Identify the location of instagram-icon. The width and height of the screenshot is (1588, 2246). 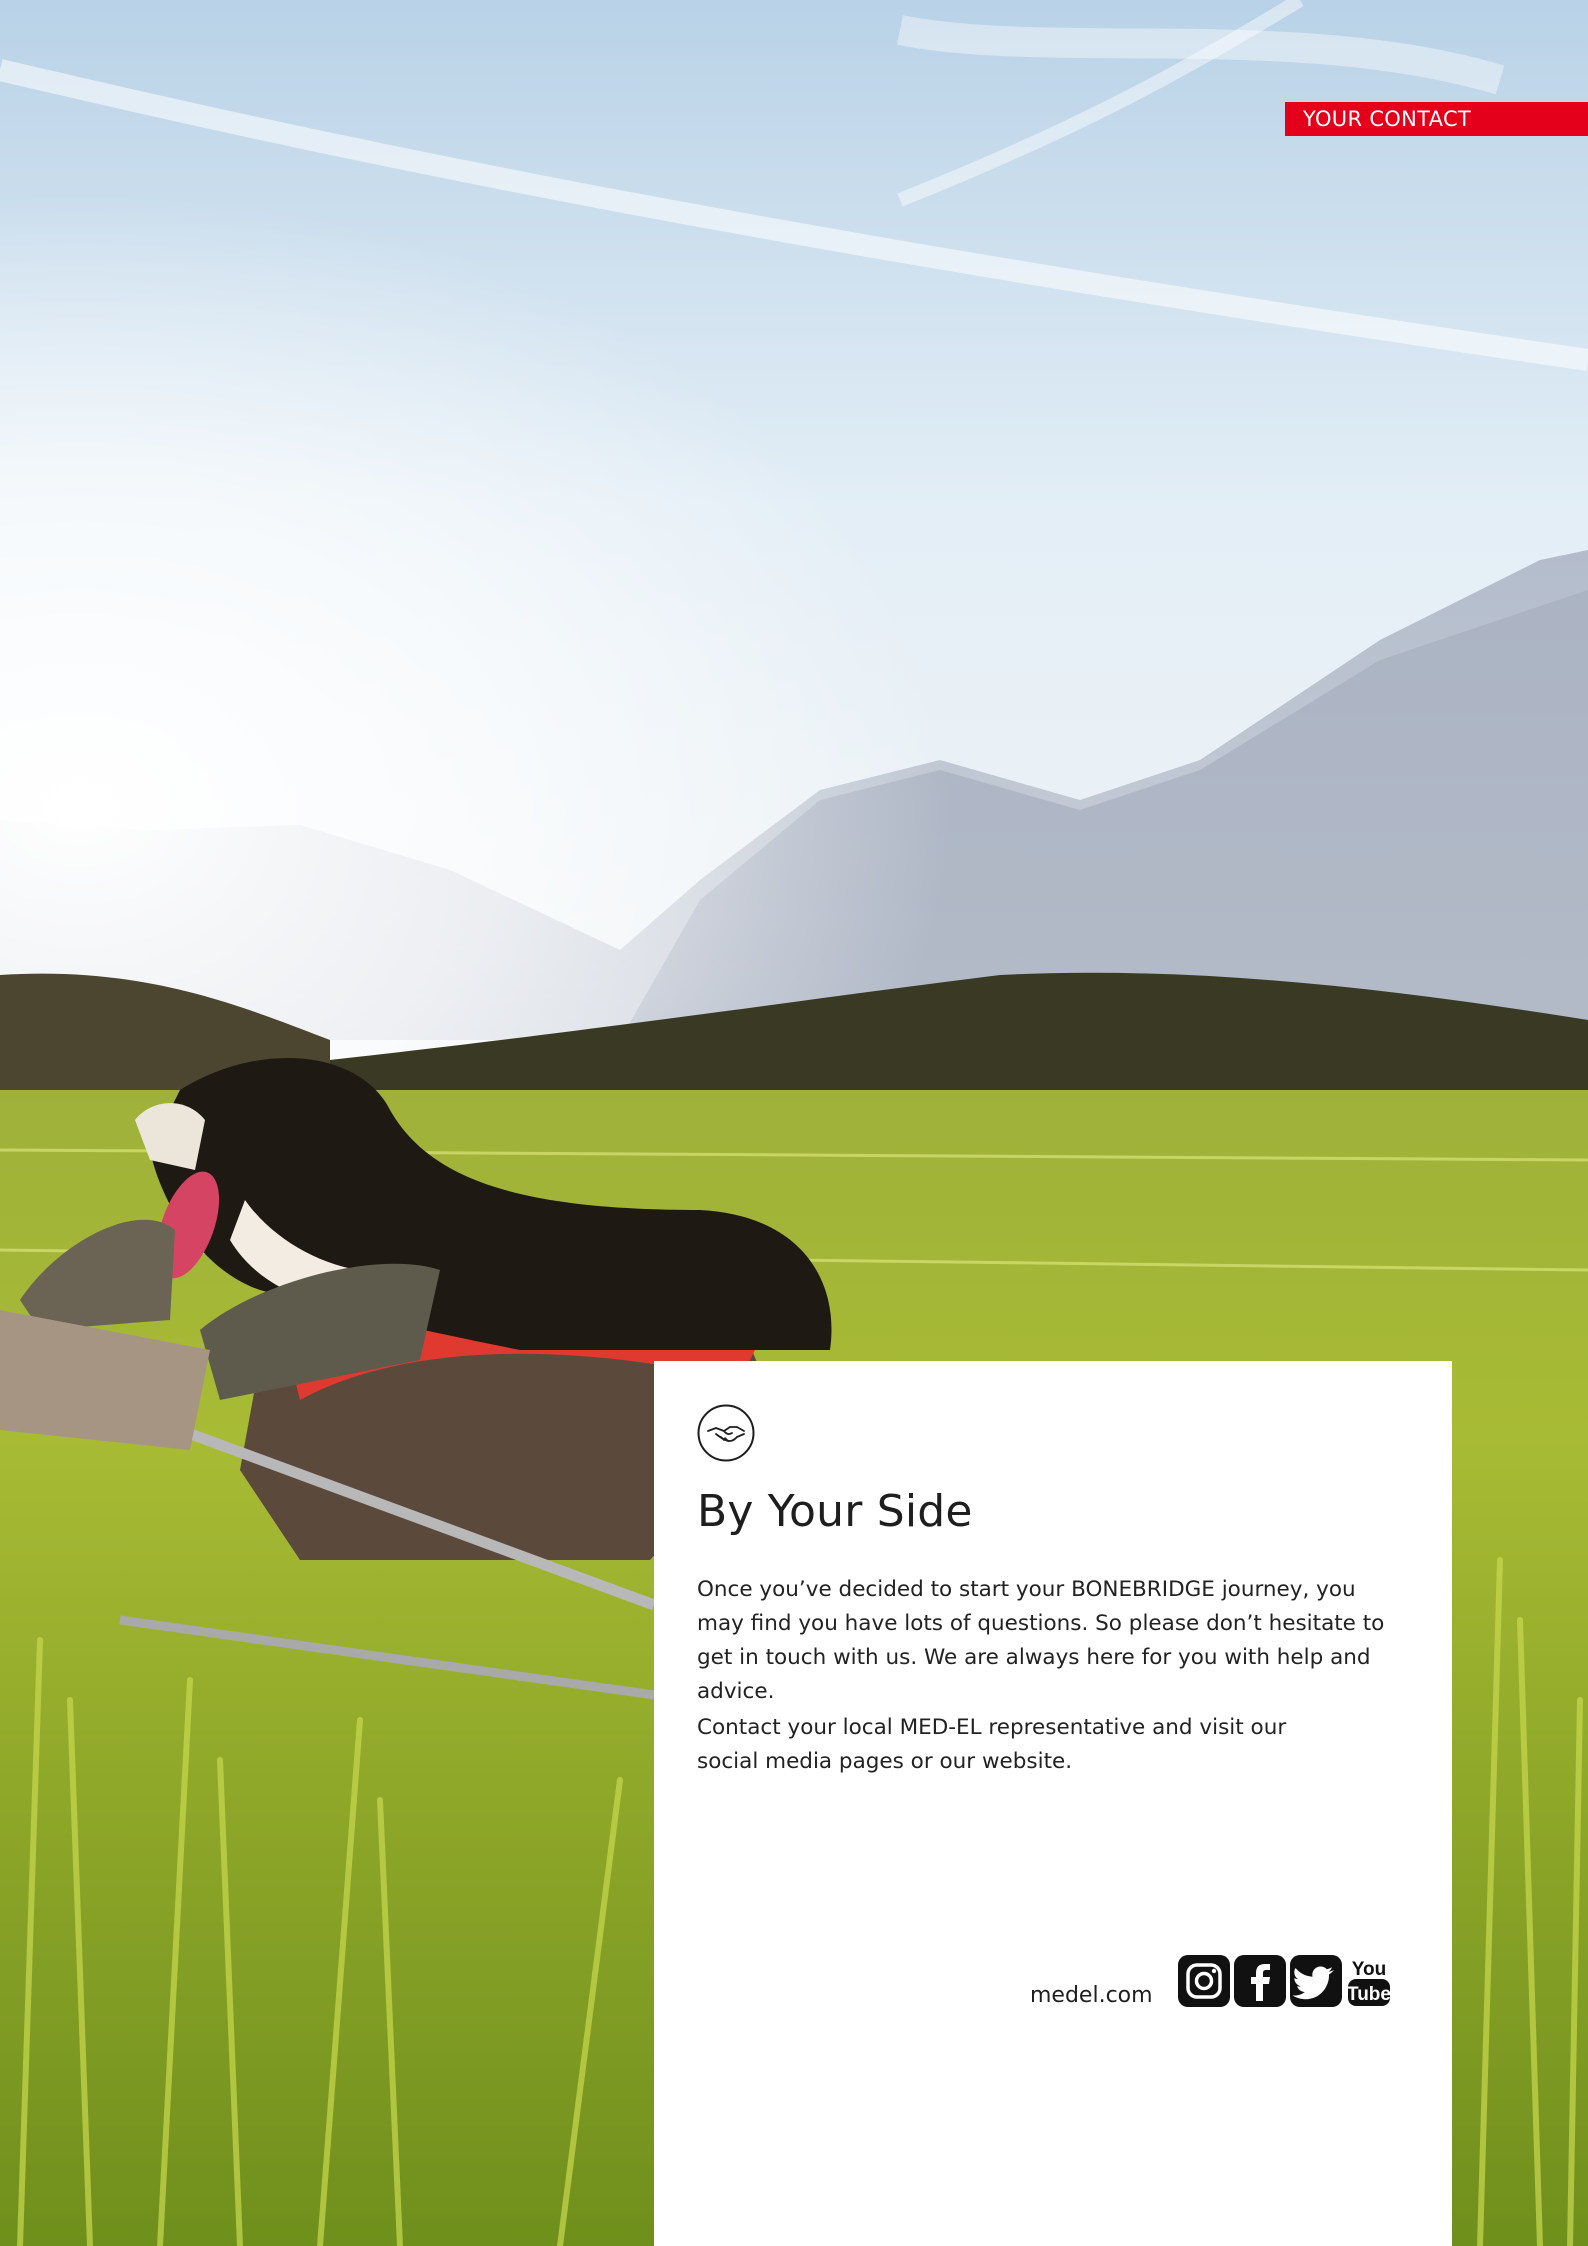
(1204, 1981).